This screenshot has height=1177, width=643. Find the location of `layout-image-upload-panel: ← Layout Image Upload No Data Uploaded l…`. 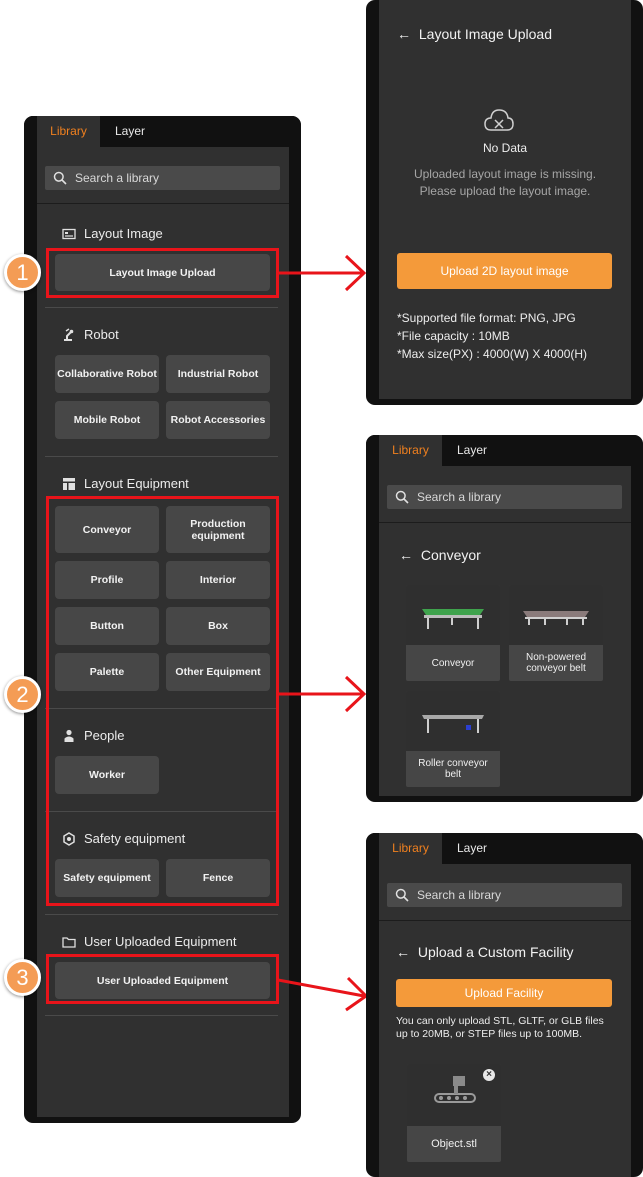

layout-image-upload-panel: ← Layout Image Upload No Data Uploaded l… is located at coordinates (504, 202).